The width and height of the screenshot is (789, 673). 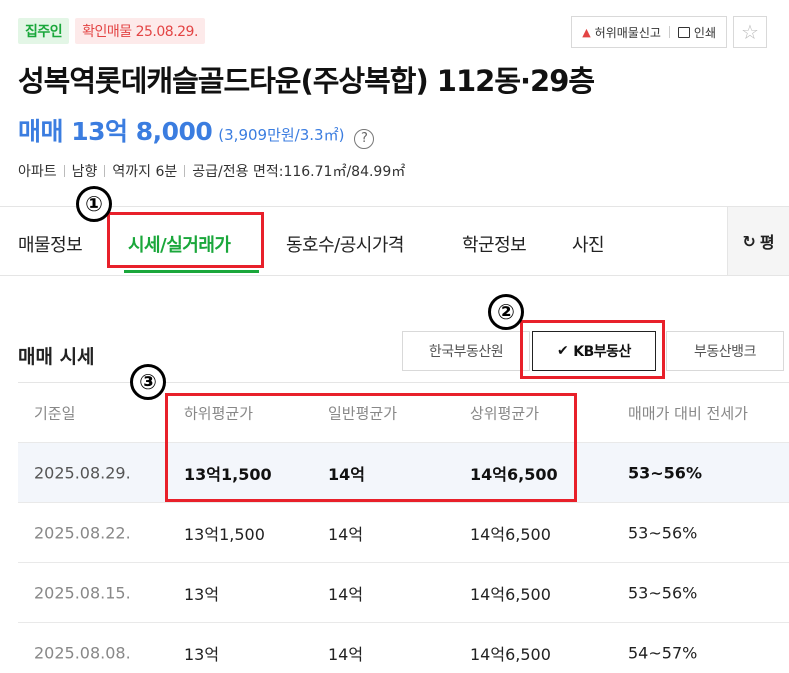 I want to click on price-per-area: (3,909만원/3.3㎡), so click(x=281, y=135).